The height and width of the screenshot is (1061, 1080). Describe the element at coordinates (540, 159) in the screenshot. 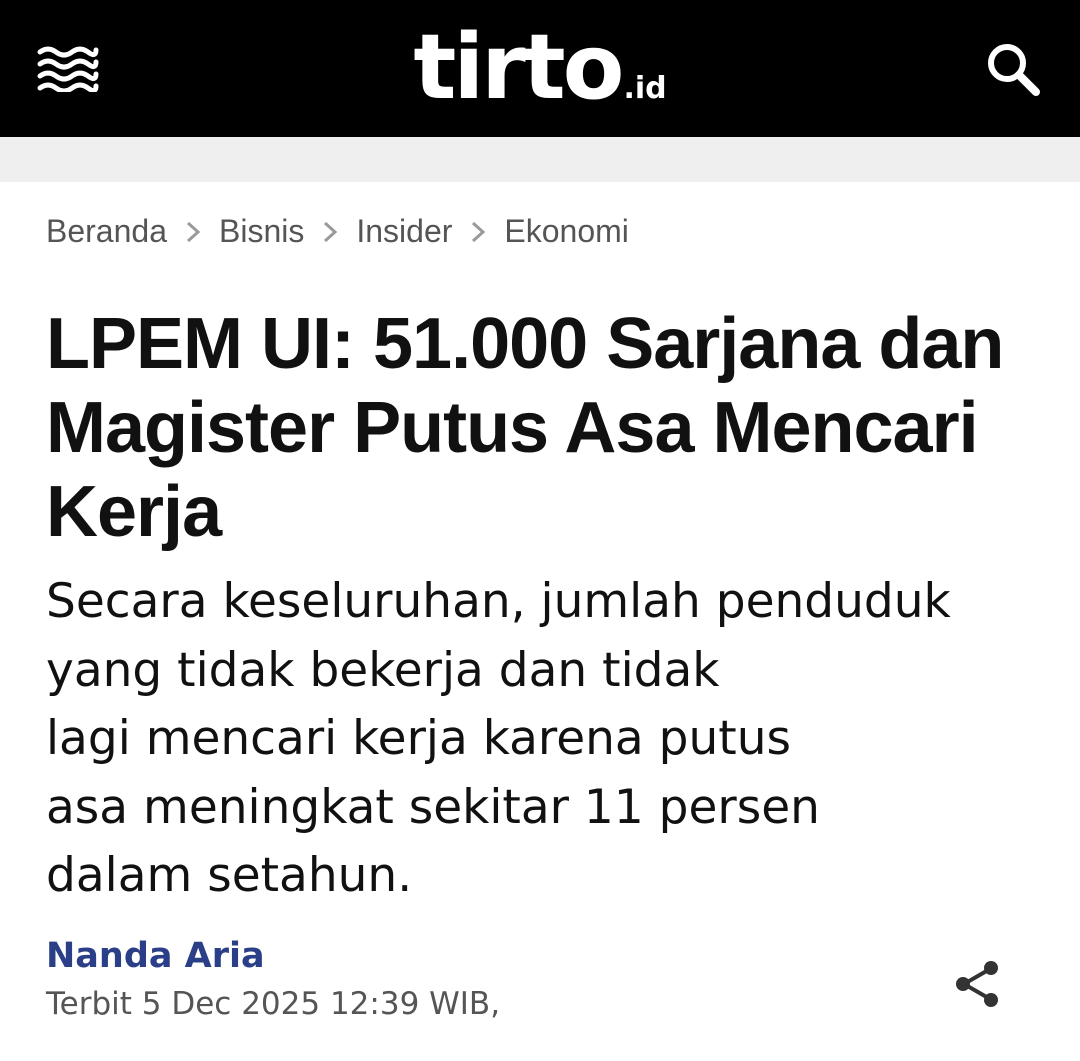

I see `header-spacer-band` at that location.